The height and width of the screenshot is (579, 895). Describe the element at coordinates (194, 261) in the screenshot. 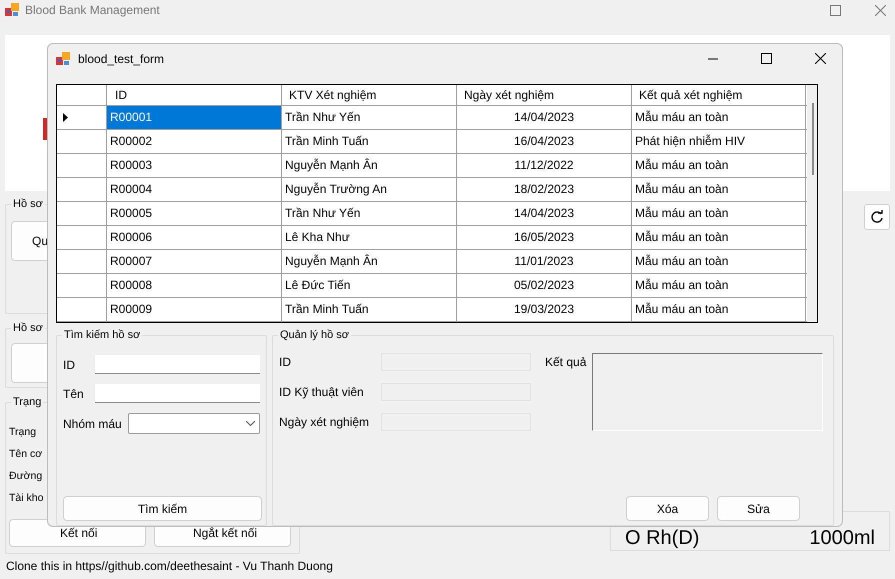

I see `table-cell: R00007` at that location.